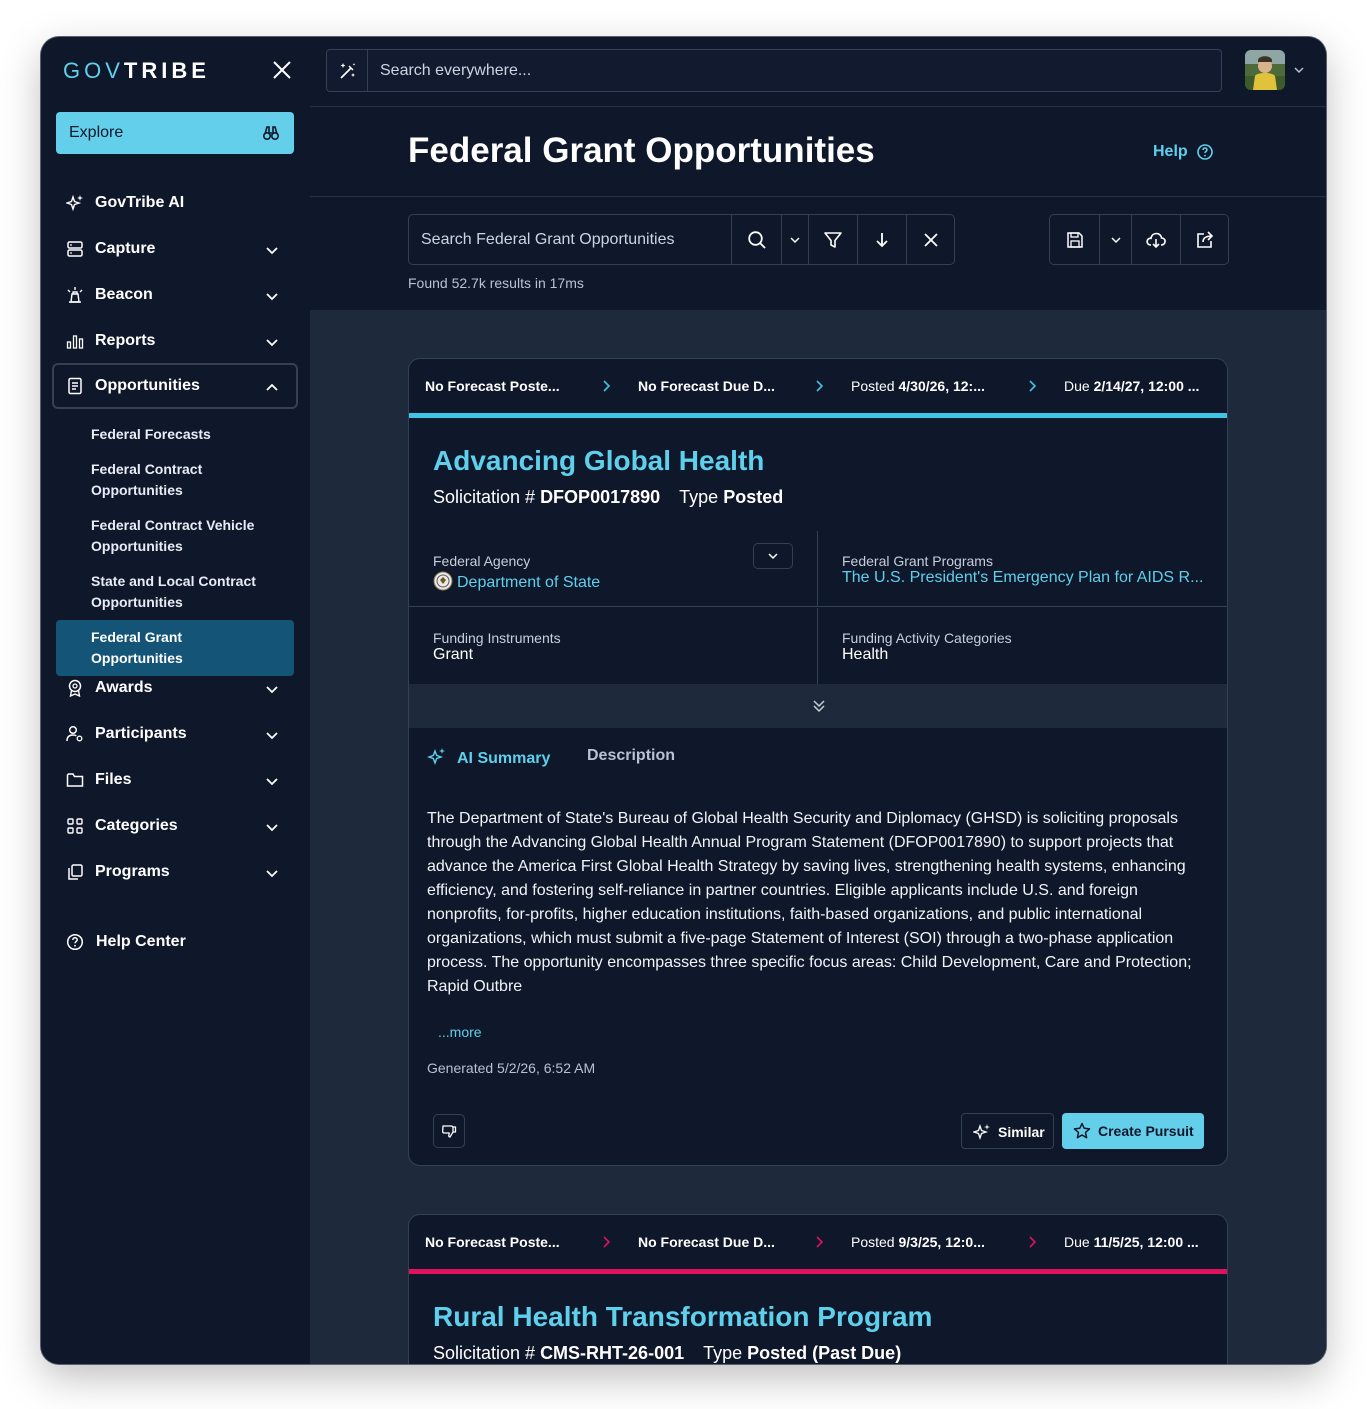 The width and height of the screenshot is (1367, 1409). Describe the element at coordinates (191, 434) in the screenshot. I see `subnav-federal-forecasts: Federal Forecasts` at that location.